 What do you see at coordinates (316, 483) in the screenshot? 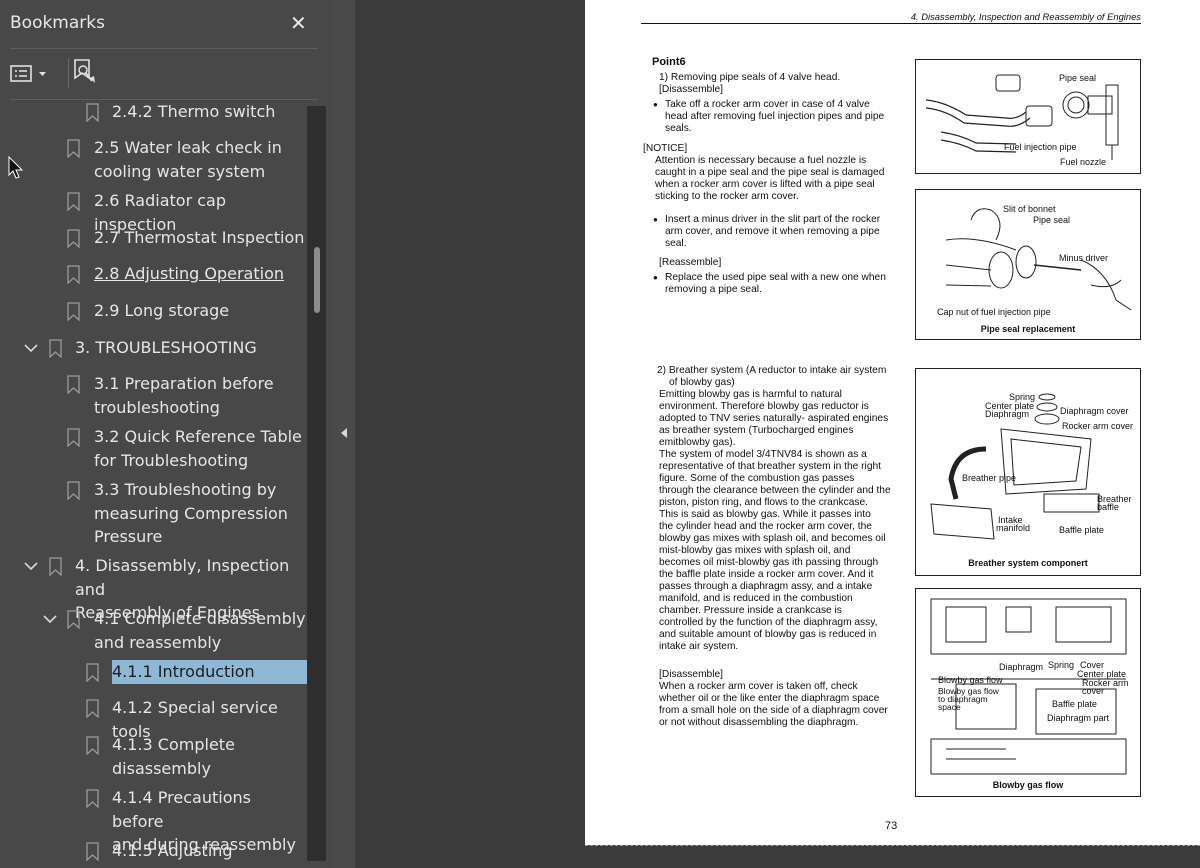
I see `scrollbar-track` at bounding box center [316, 483].